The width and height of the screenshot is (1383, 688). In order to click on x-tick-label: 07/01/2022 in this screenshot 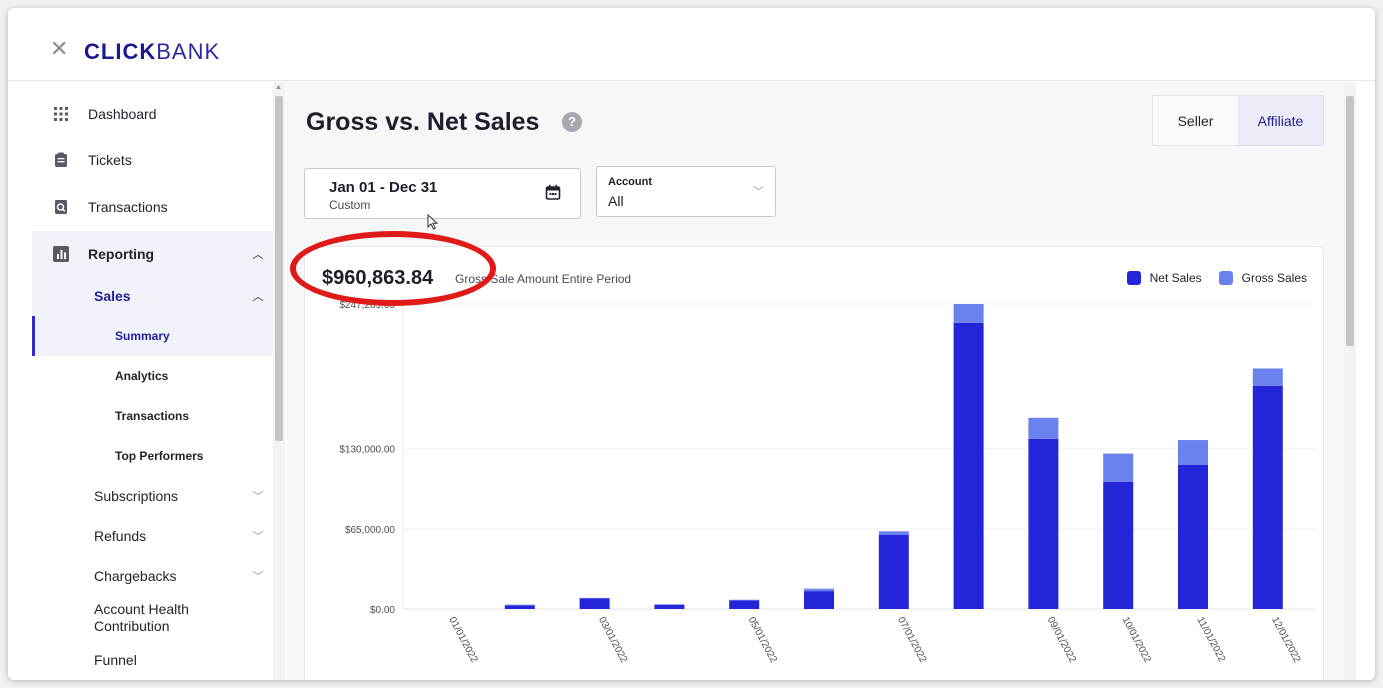, I will do `click(911, 640)`.